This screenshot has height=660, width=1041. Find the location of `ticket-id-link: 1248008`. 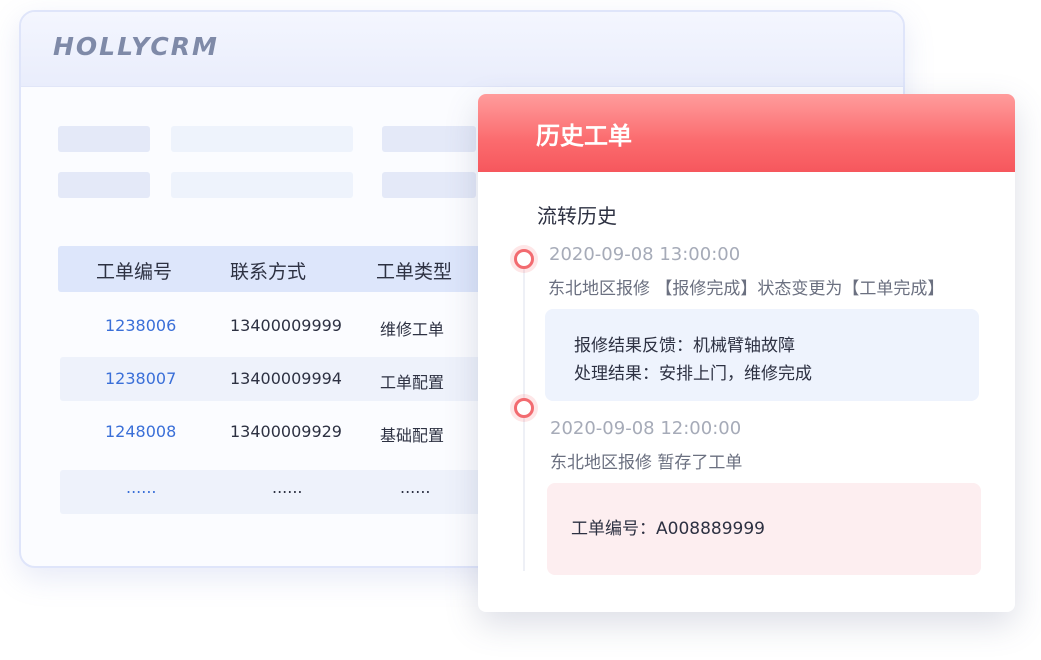

ticket-id-link: 1248008 is located at coordinates (140, 431).